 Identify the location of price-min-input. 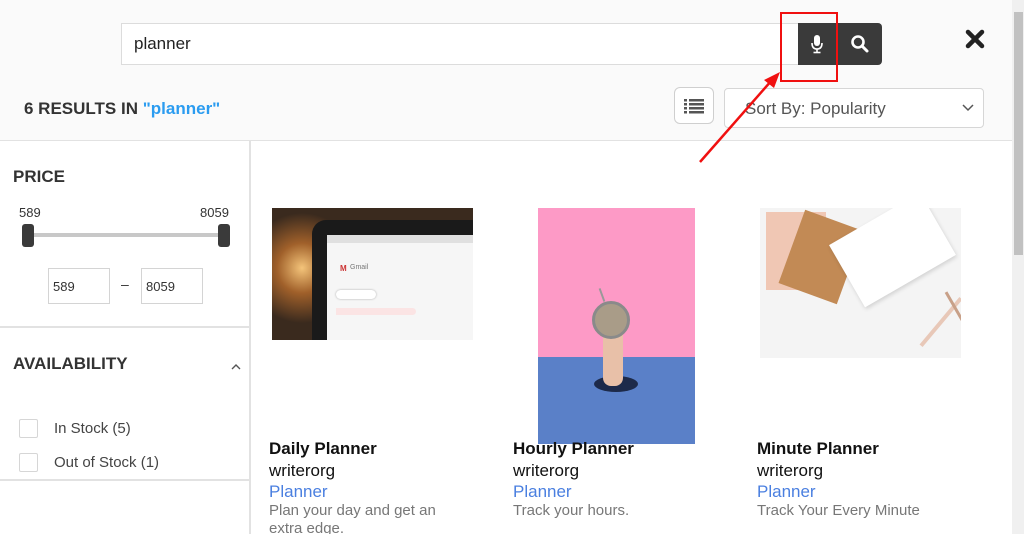
(79, 286).